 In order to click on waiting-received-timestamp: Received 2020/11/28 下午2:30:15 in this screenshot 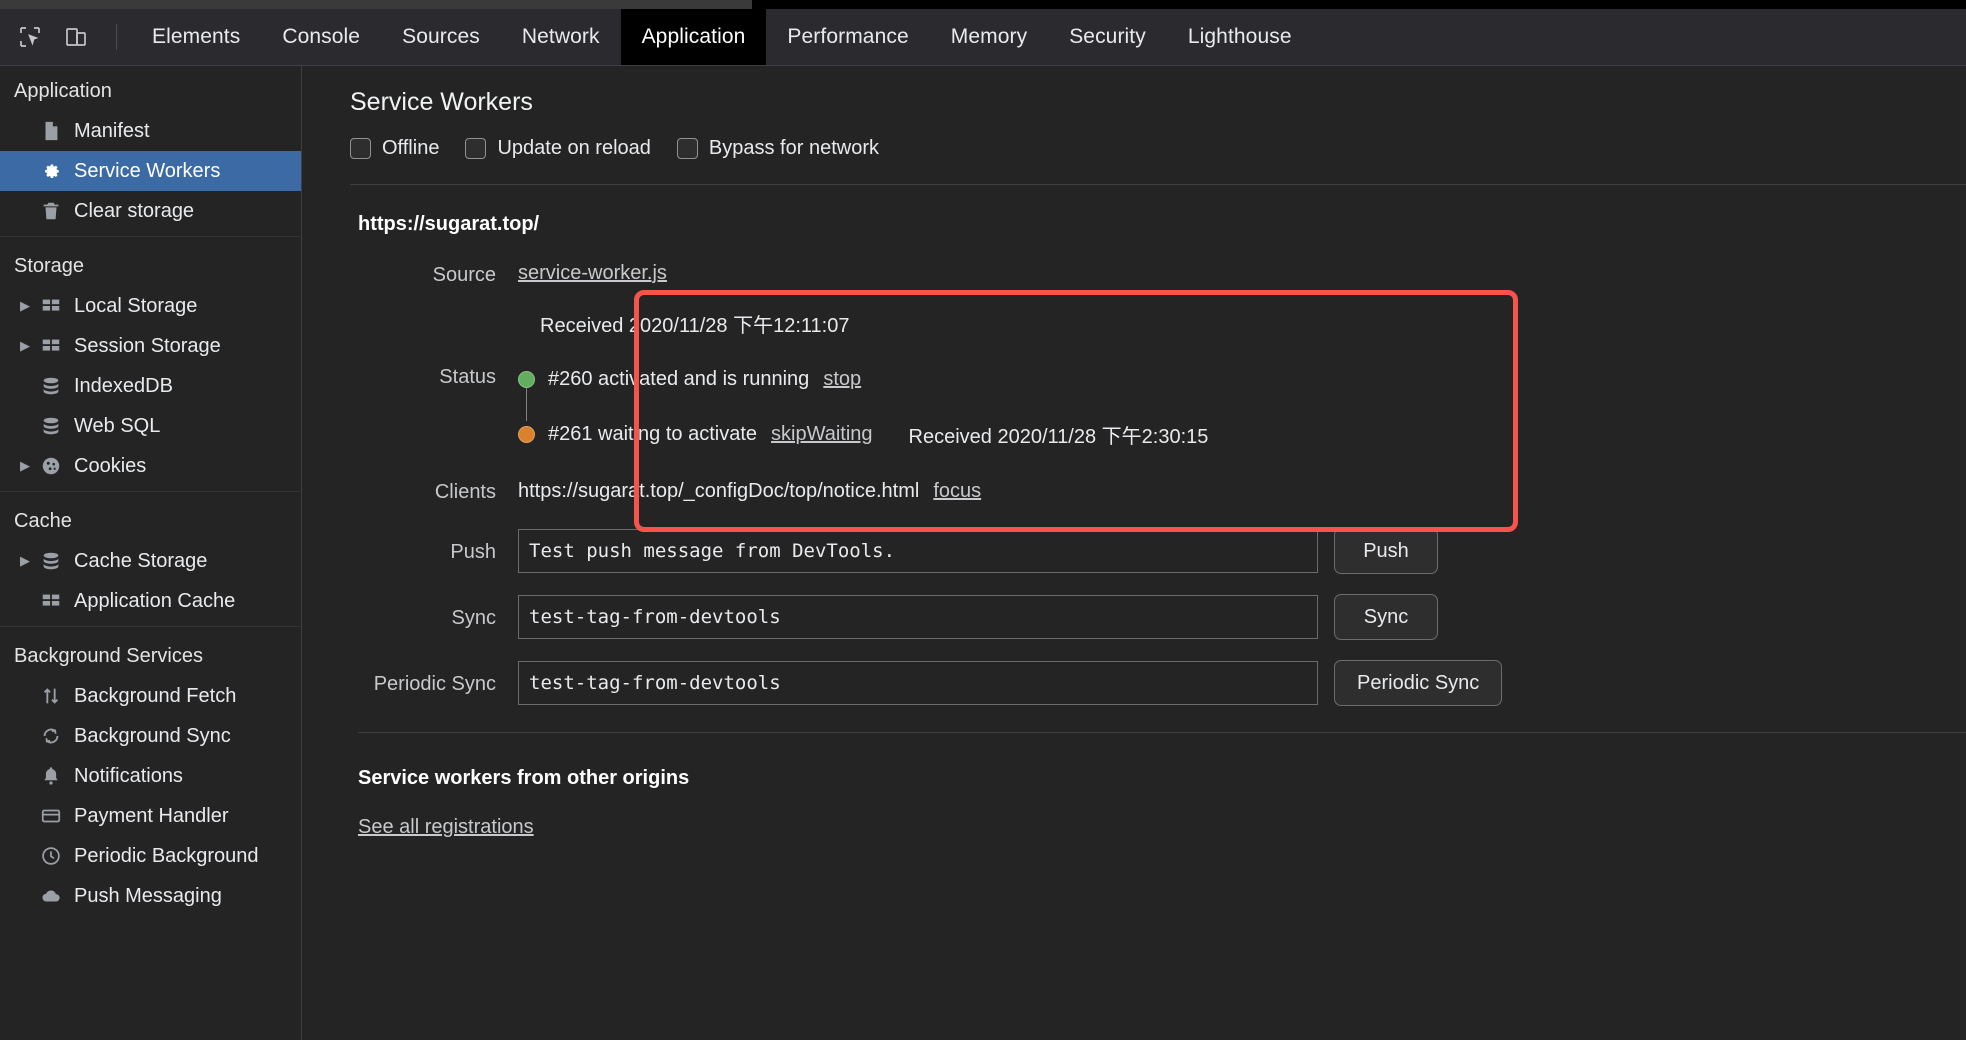, I will do `click(1058, 436)`.